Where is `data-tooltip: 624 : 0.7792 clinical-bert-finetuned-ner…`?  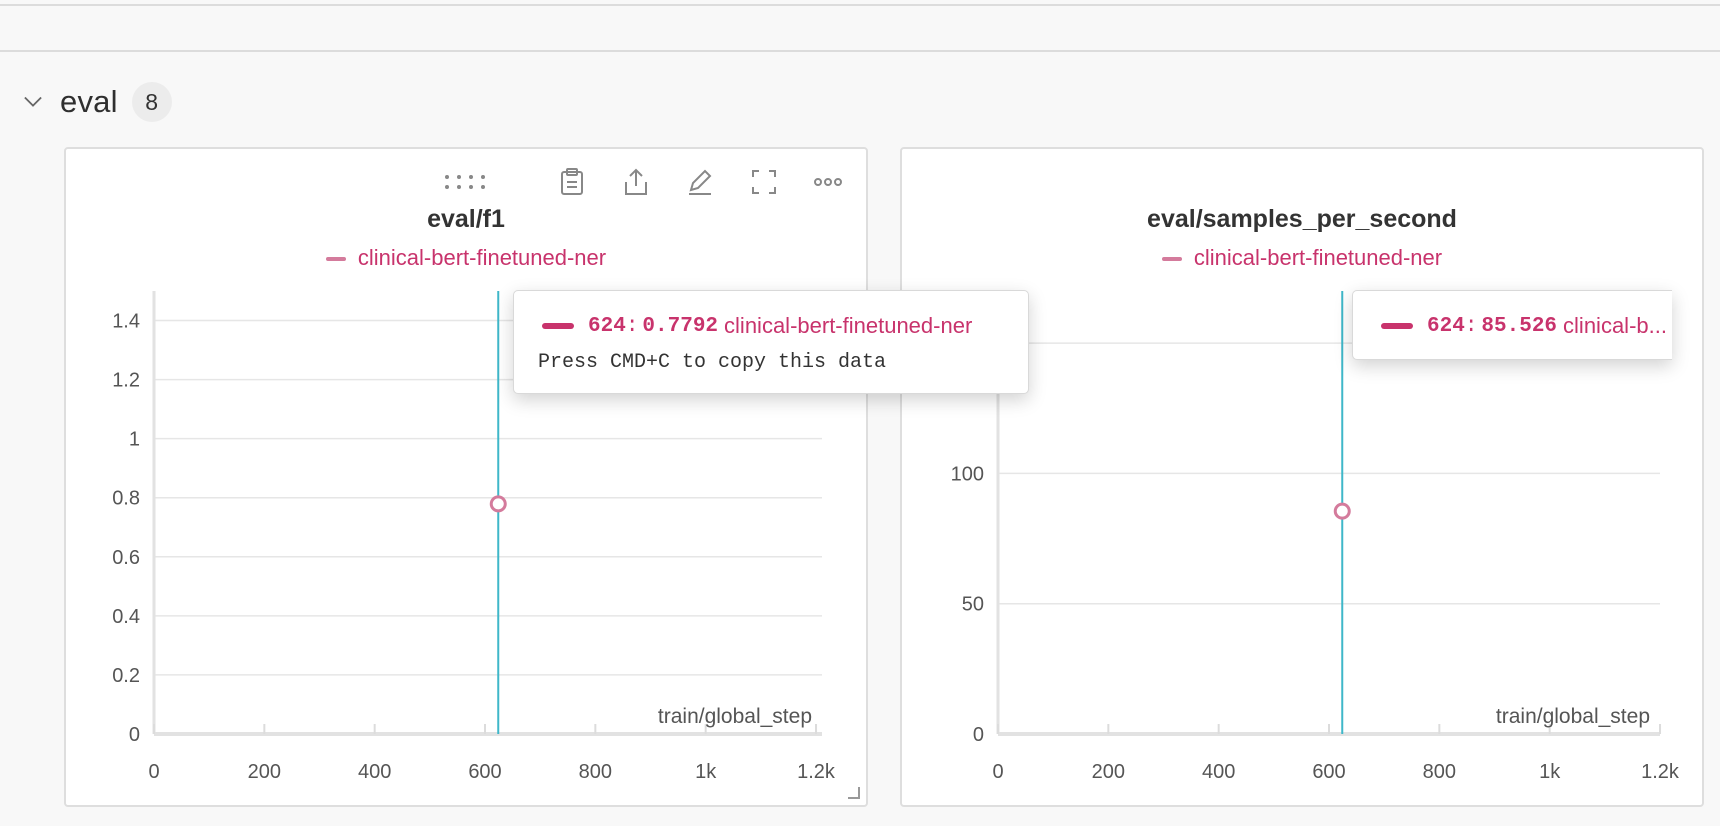
data-tooltip: 624 : 0.7792 clinical-bert-finetuned-ner… is located at coordinates (771, 342).